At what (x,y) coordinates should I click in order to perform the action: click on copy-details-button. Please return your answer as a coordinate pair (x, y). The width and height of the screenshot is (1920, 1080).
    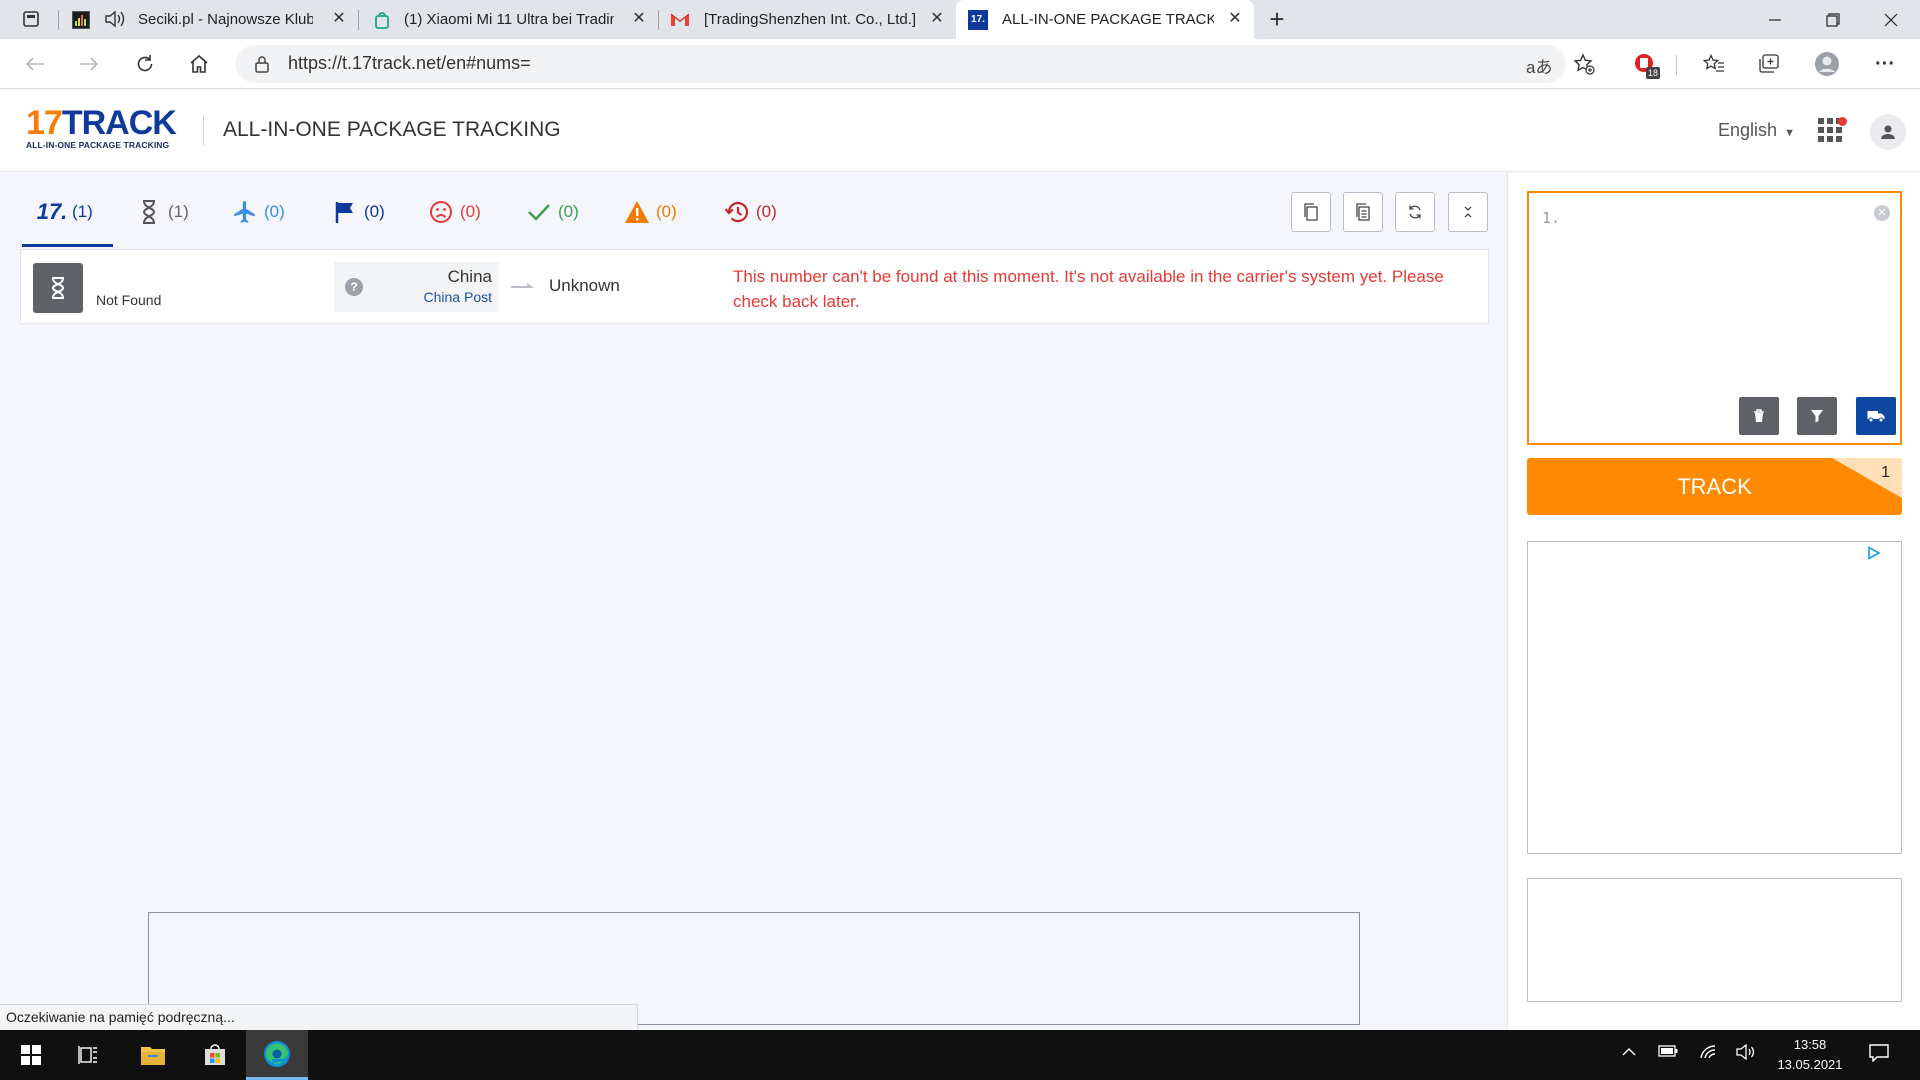
    Looking at the image, I should click on (1363, 212).